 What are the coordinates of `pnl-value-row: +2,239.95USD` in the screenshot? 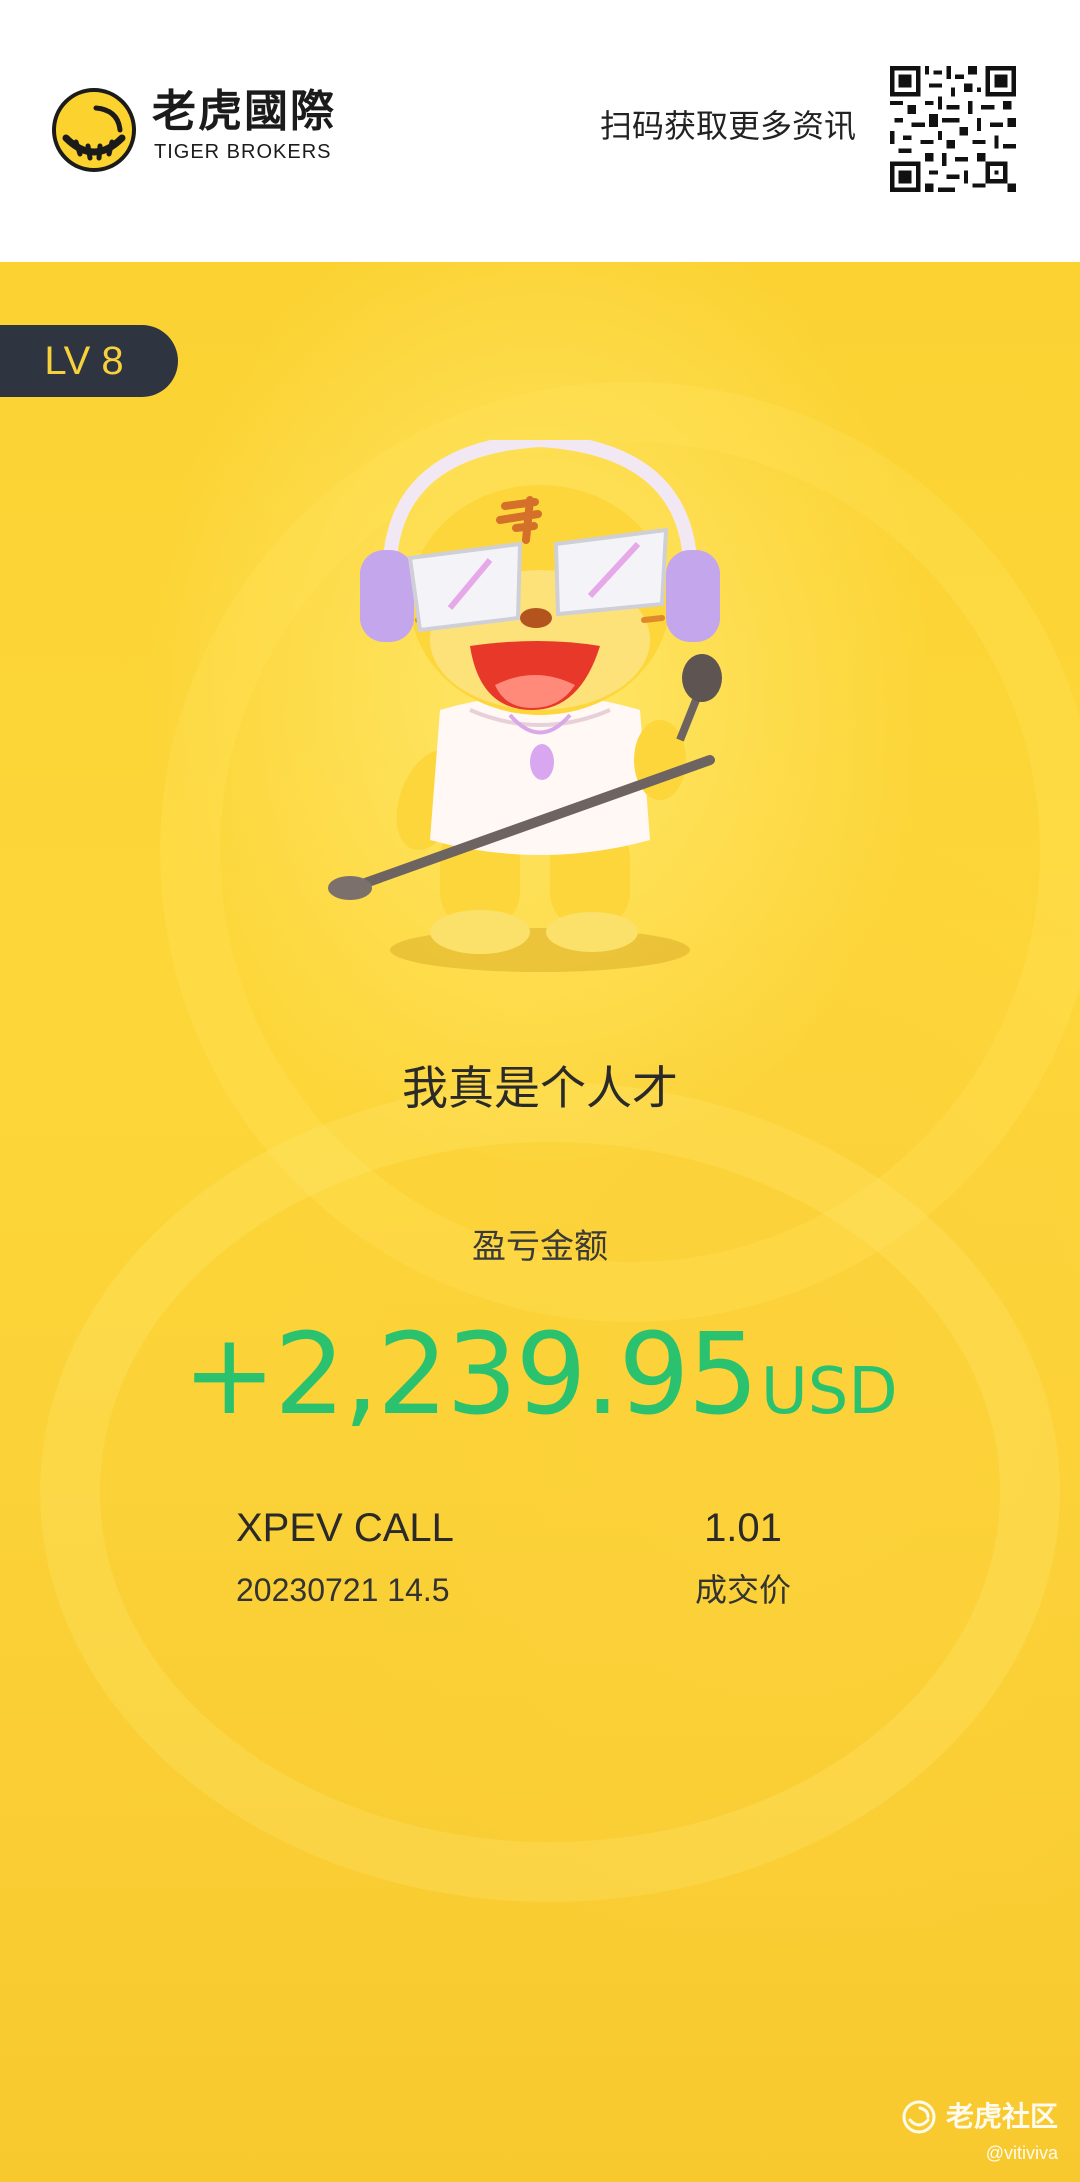 It's located at (540, 1383).